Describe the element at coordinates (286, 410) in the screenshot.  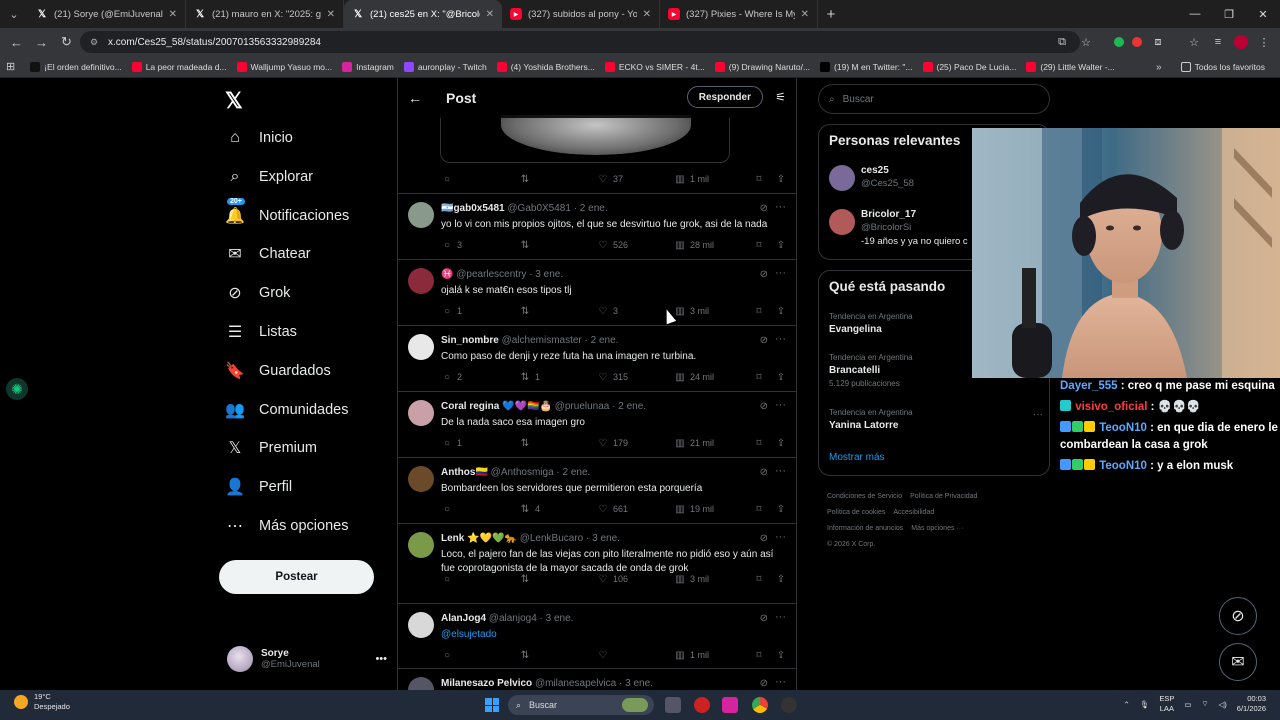
I see `sidebar-item-comunidades: 👥 Comunidades` at that location.